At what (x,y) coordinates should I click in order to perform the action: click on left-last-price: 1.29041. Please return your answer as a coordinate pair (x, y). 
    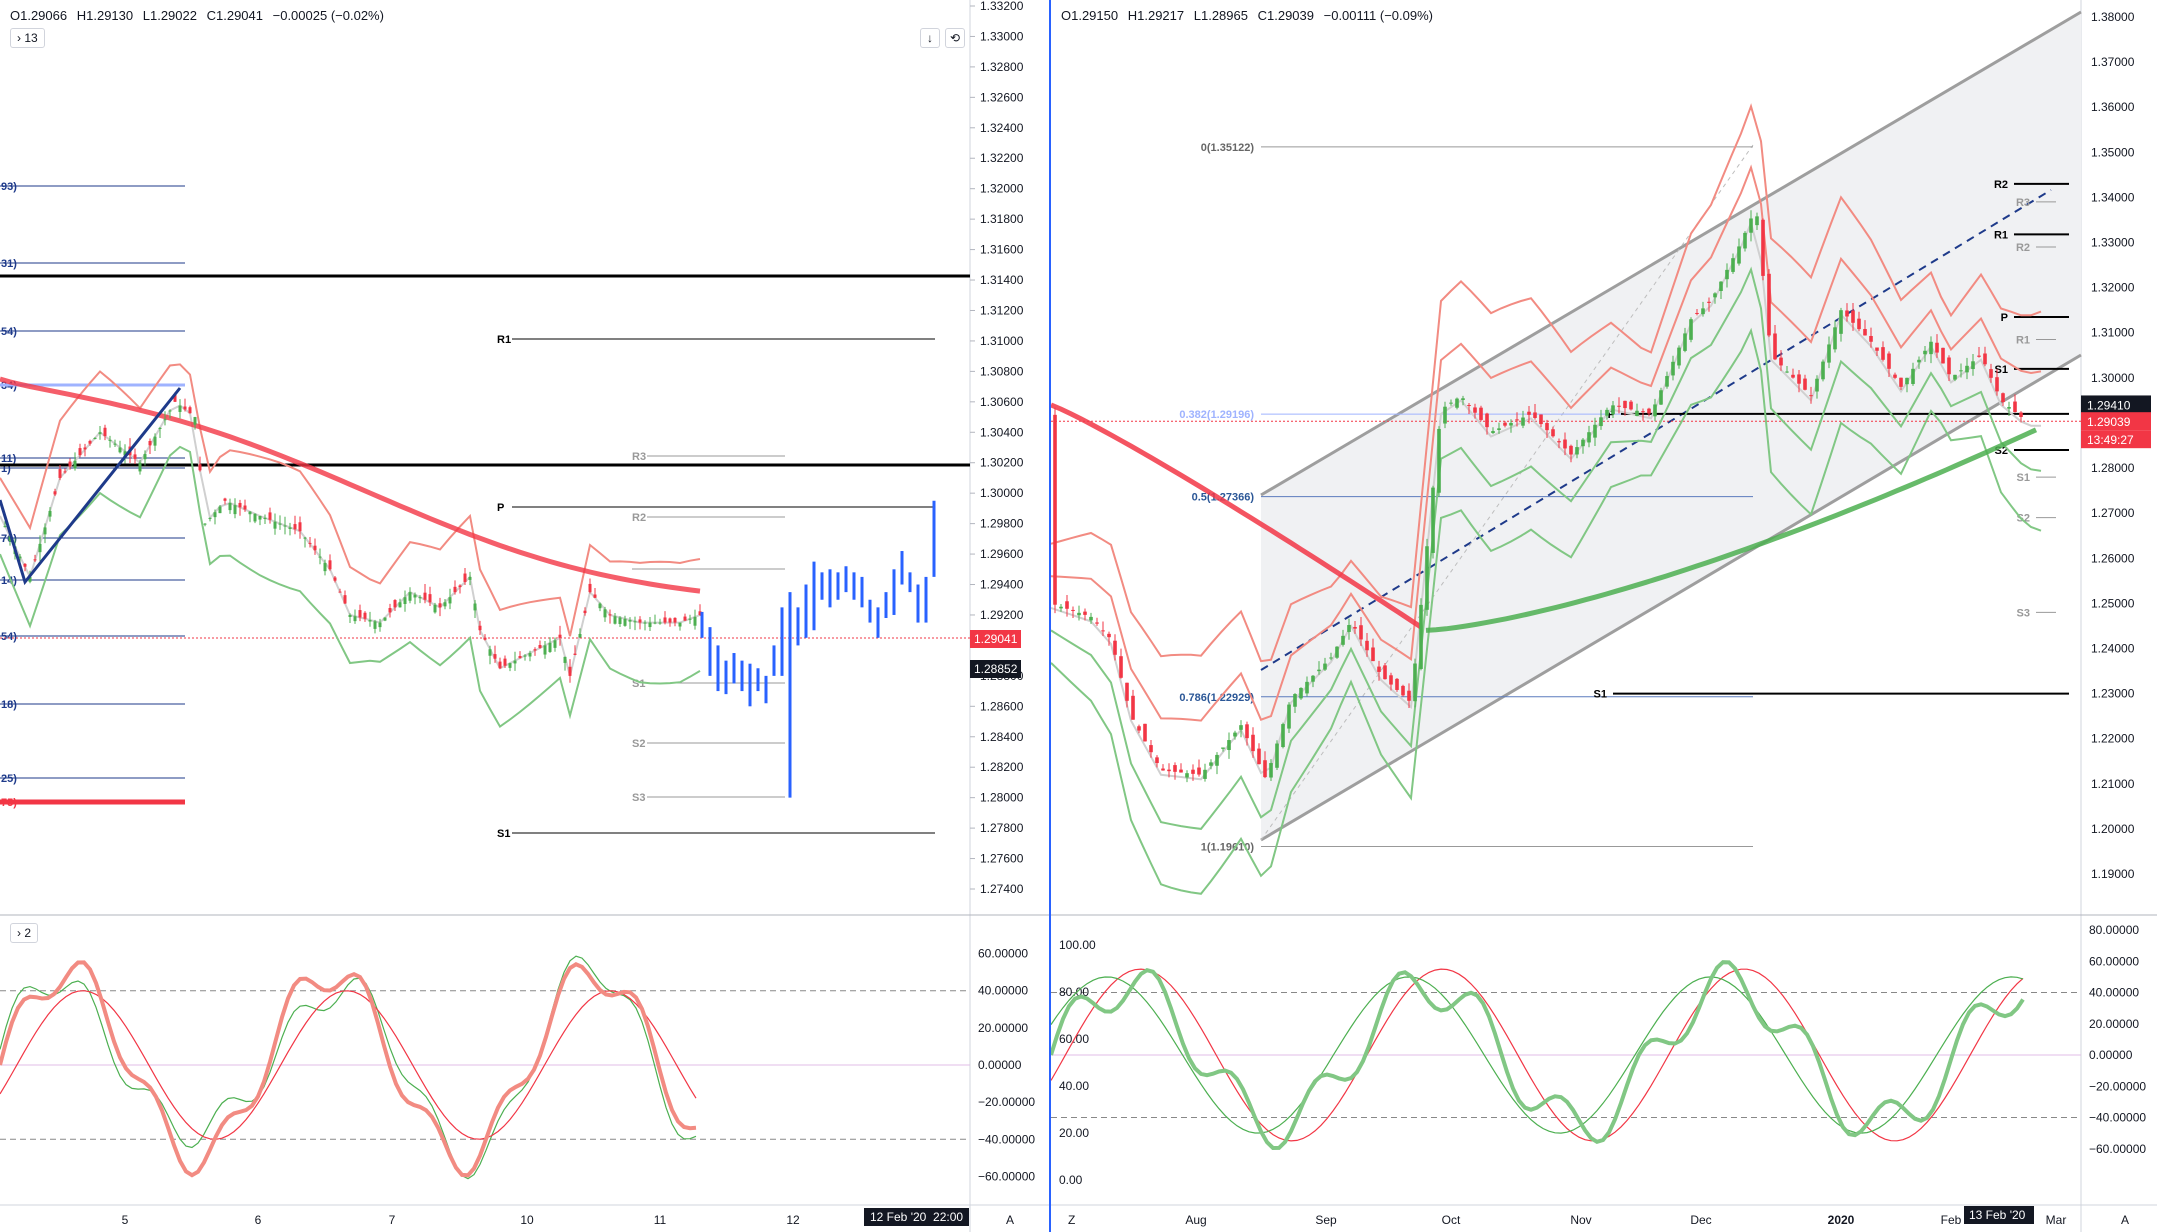
    Looking at the image, I should click on (996, 639).